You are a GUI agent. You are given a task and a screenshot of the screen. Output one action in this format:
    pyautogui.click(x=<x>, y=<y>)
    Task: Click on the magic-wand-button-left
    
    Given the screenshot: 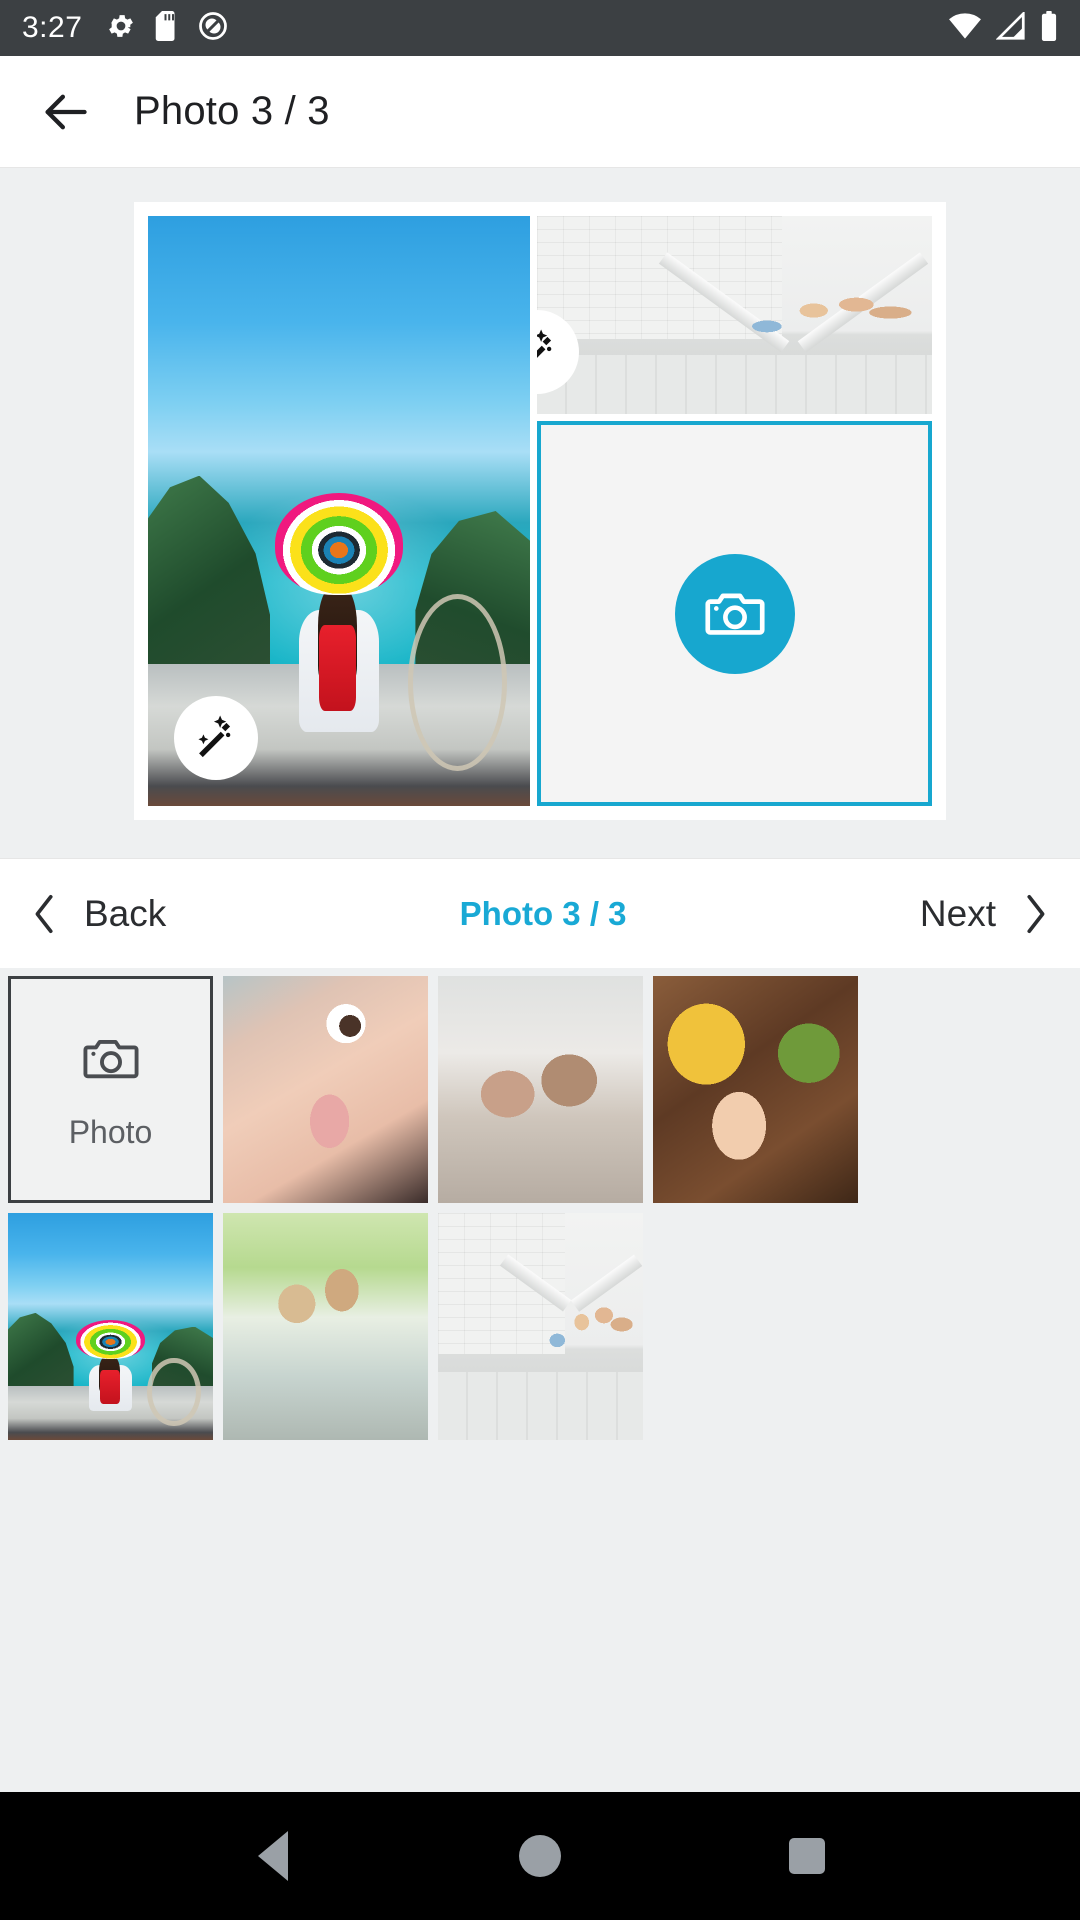 What is the action you would take?
    pyautogui.click(x=216, y=738)
    